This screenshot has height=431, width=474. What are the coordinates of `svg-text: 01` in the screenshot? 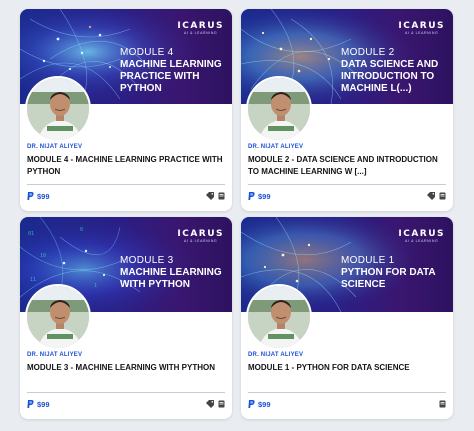 It's located at (31, 234).